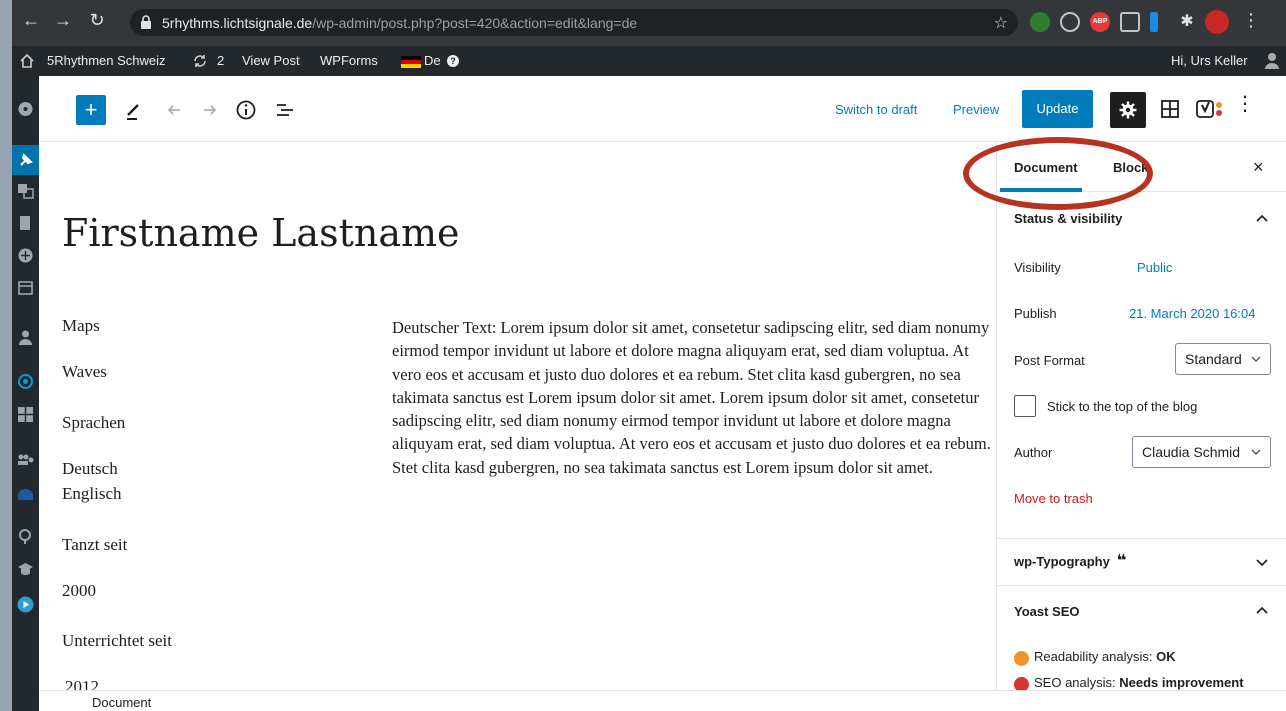 The height and width of the screenshot is (711, 1286). I want to click on user-avatar-icon, so click(1272, 61).